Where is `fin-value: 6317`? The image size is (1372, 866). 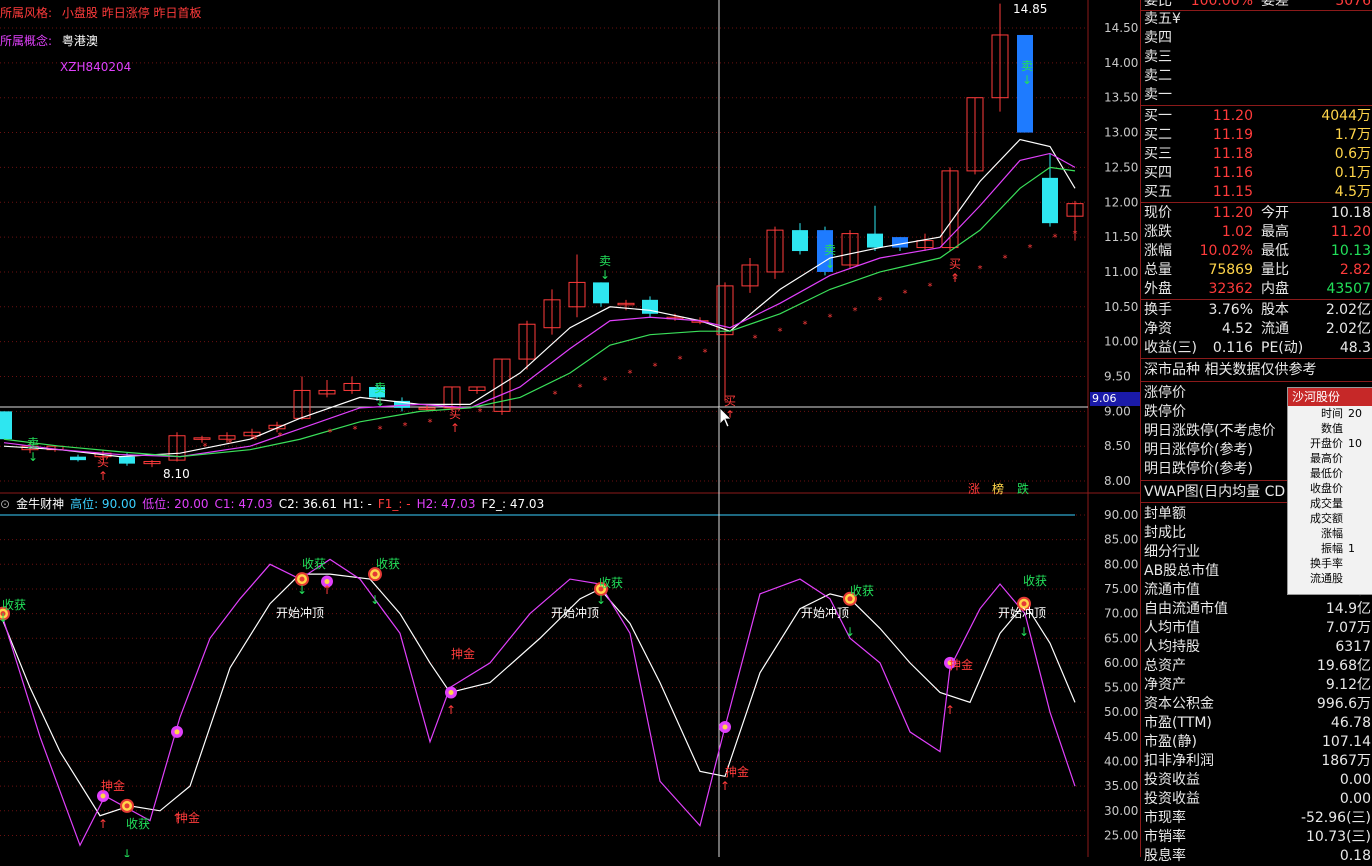
fin-value: 6317 is located at coordinates (1353, 647).